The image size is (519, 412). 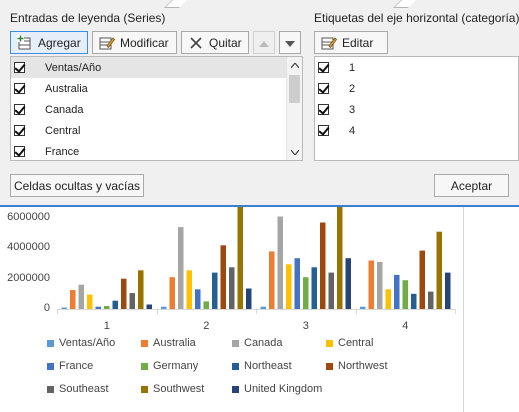 I want to click on series-list-scrollbar, so click(x=294, y=108).